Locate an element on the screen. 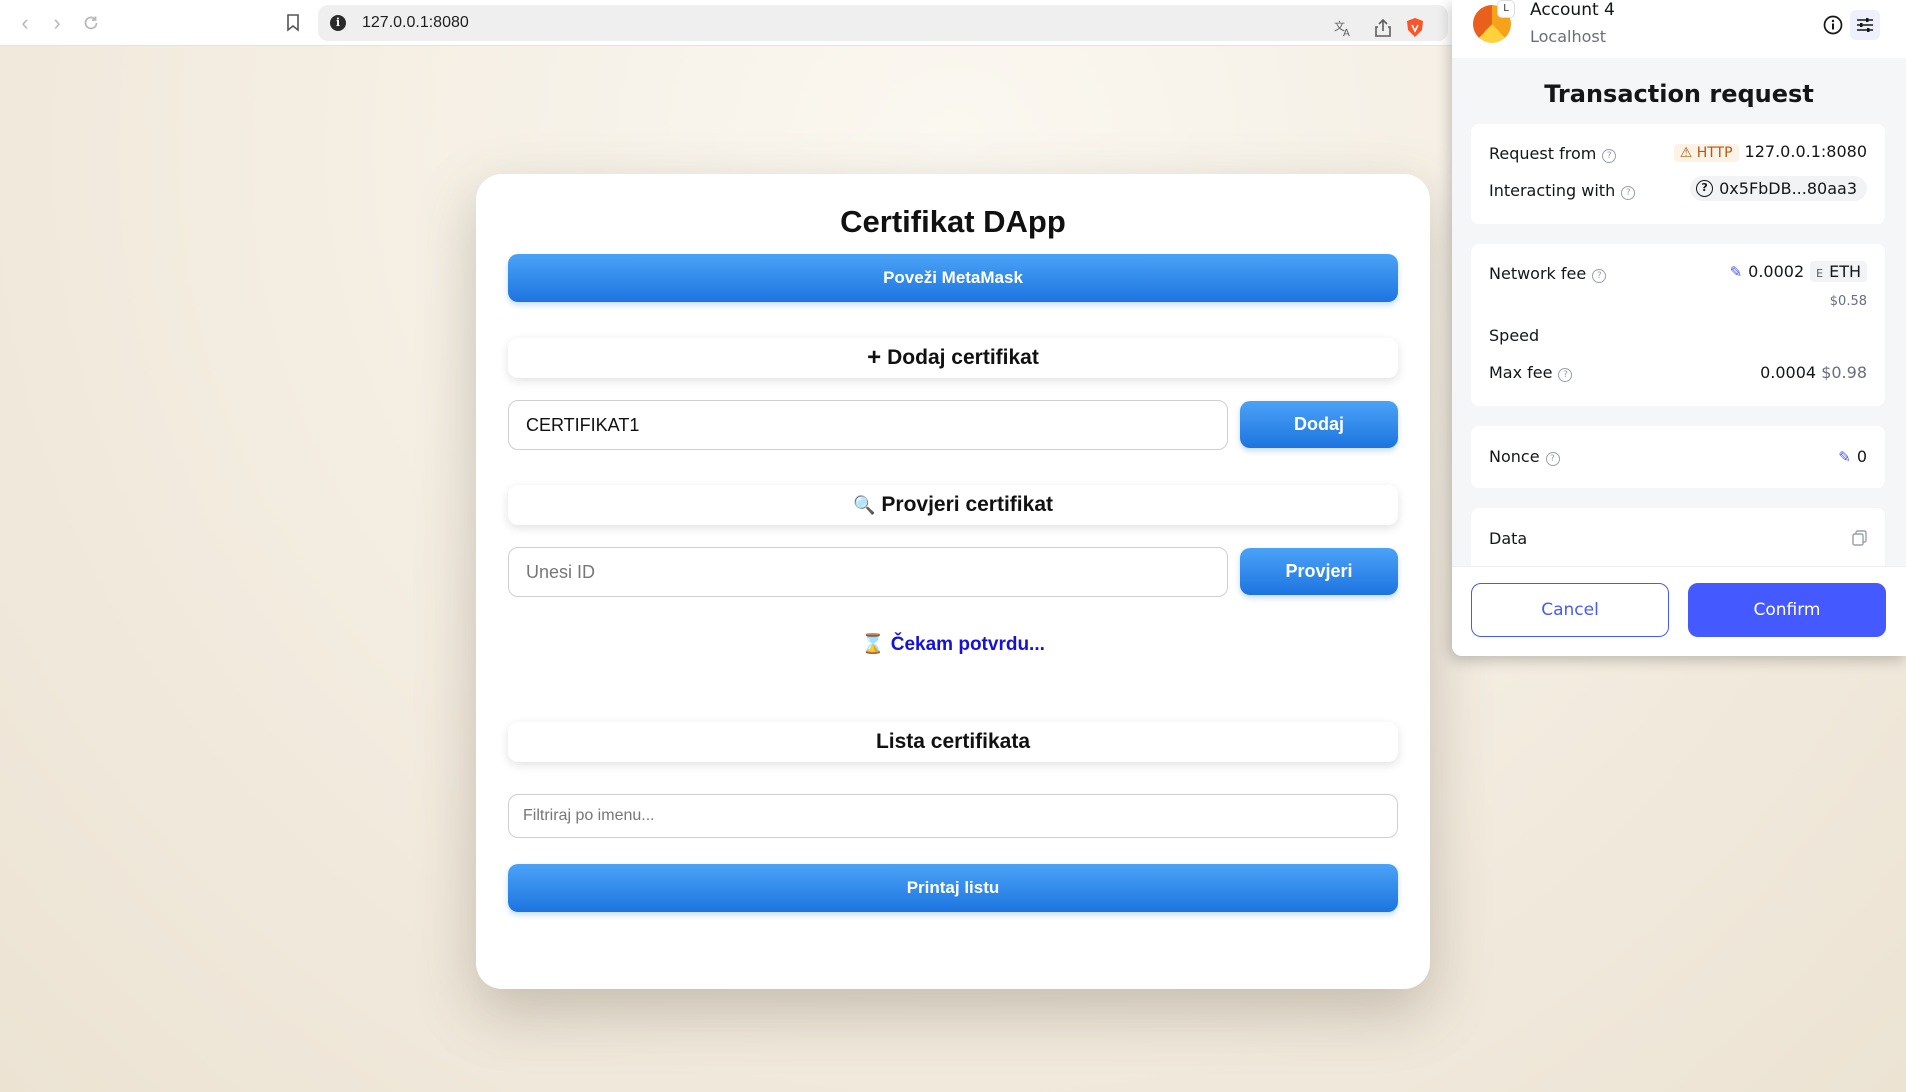  nonce-box: Nonce? ✎ 0 is located at coordinates (1678, 457).